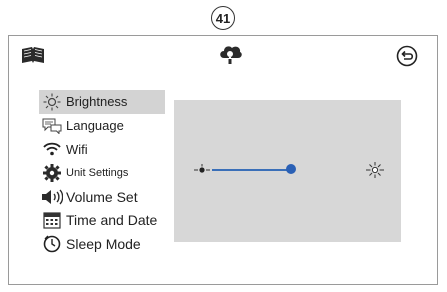 The height and width of the screenshot is (292, 447). What do you see at coordinates (102, 149) in the screenshot?
I see `menu-item-wifi: Wifi` at bounding box center [102, 149].